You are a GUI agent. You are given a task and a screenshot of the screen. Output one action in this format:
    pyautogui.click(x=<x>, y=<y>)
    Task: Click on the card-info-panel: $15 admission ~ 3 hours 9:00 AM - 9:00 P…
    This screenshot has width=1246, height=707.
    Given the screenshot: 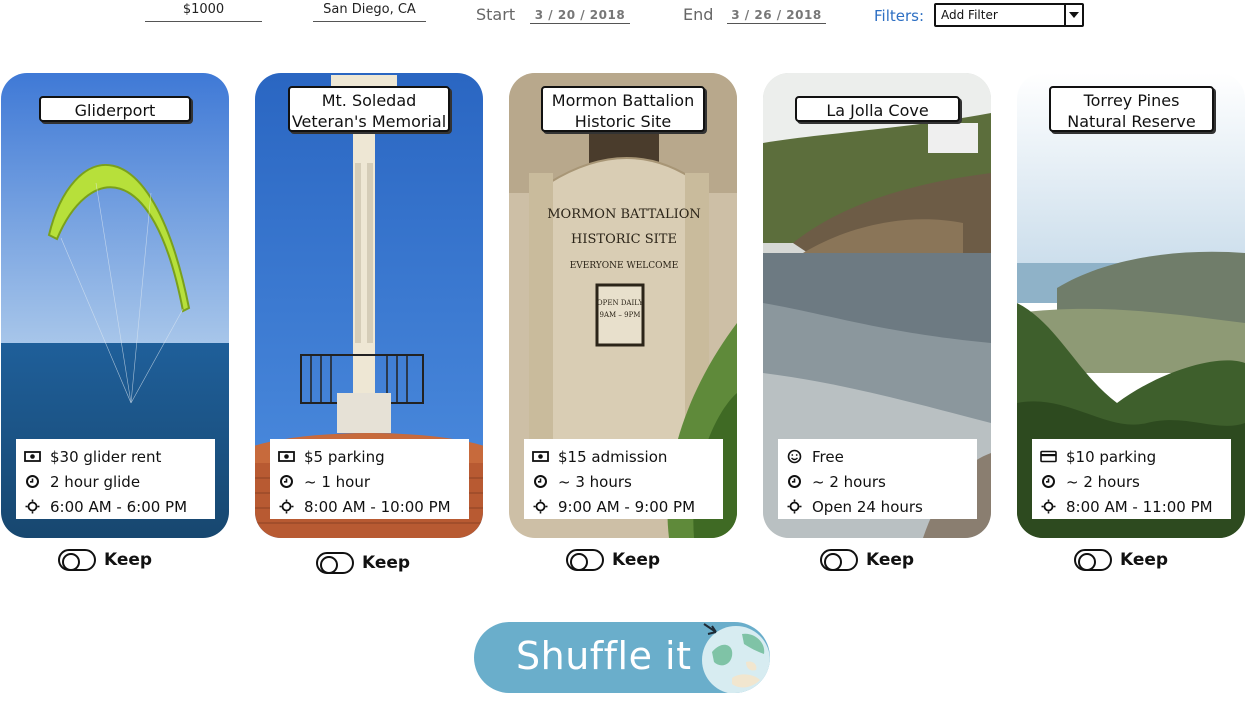 What is the action you would take?
    pyautogui.click(x=623, y=479)
    